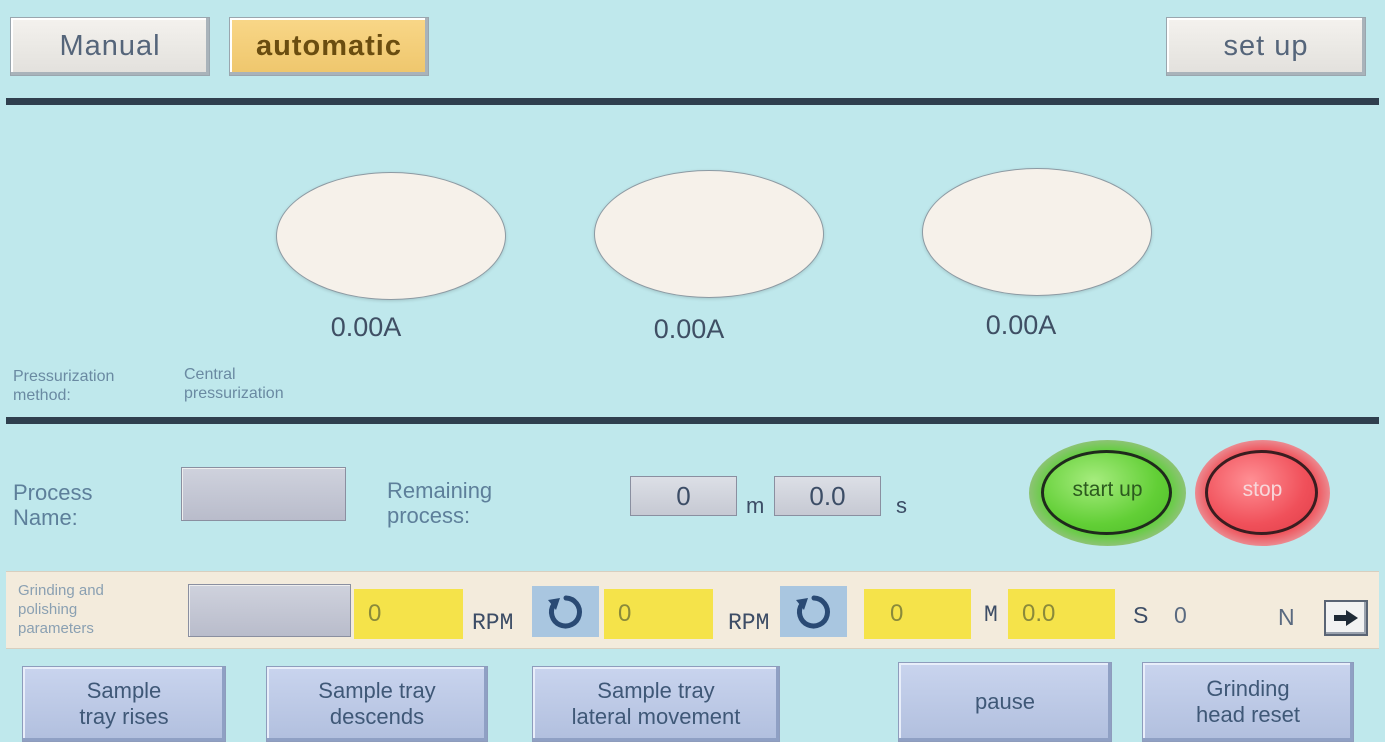  What do you see at coordinates (391, 236) in the screenshot?
I see `gauge-1-indicator` at bounding box center [391, 236].